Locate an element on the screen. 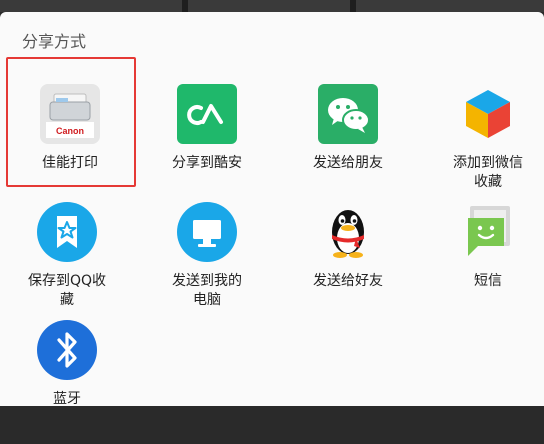 The height and width of the screenshot is (444, 544). bluetooth-icon is located at coordinates (67, 350).